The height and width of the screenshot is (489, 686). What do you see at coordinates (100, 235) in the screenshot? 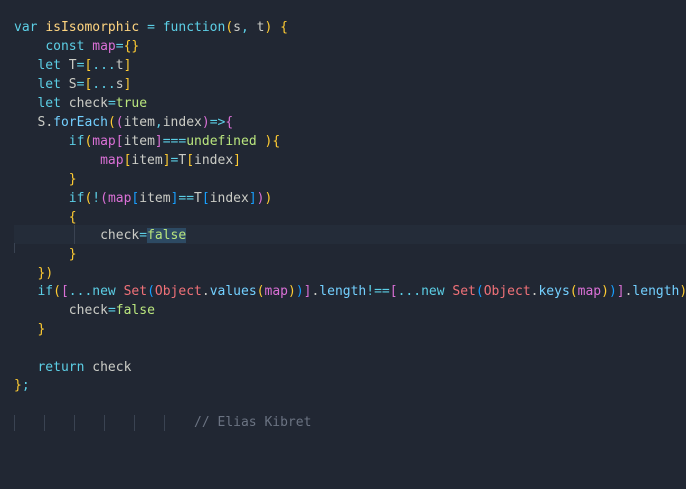
I see `code-line-12: check=false` at bounding box center [100, 235].